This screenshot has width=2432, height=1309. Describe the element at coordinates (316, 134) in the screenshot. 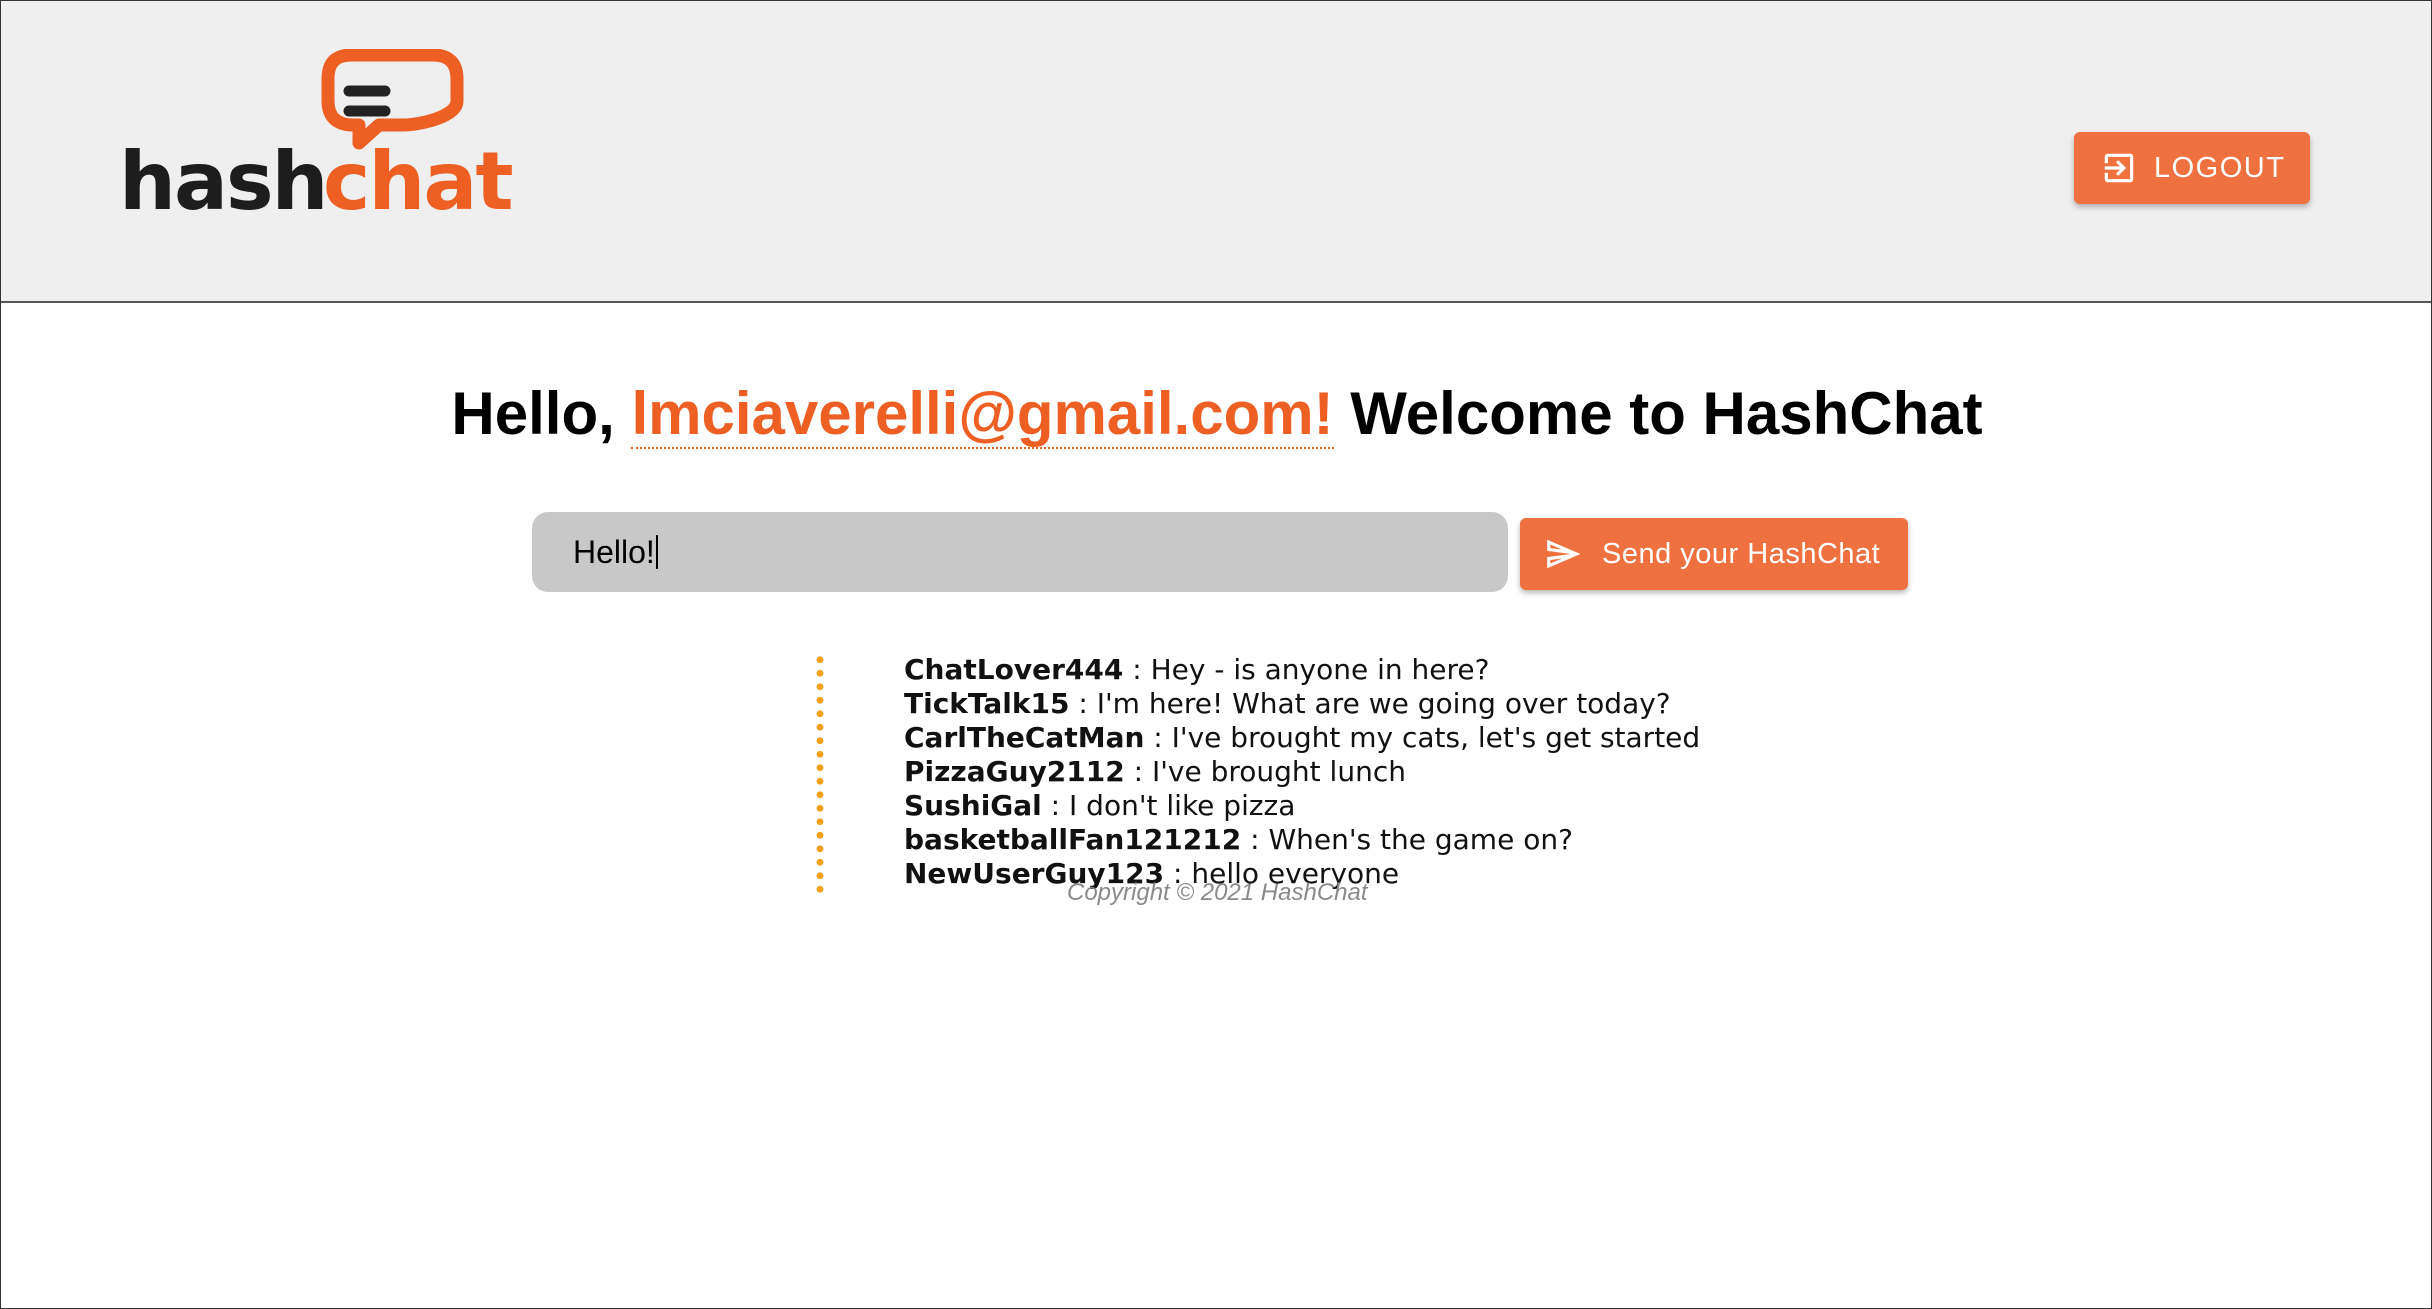

I see `hashchat-logo: hash chat` at that location.